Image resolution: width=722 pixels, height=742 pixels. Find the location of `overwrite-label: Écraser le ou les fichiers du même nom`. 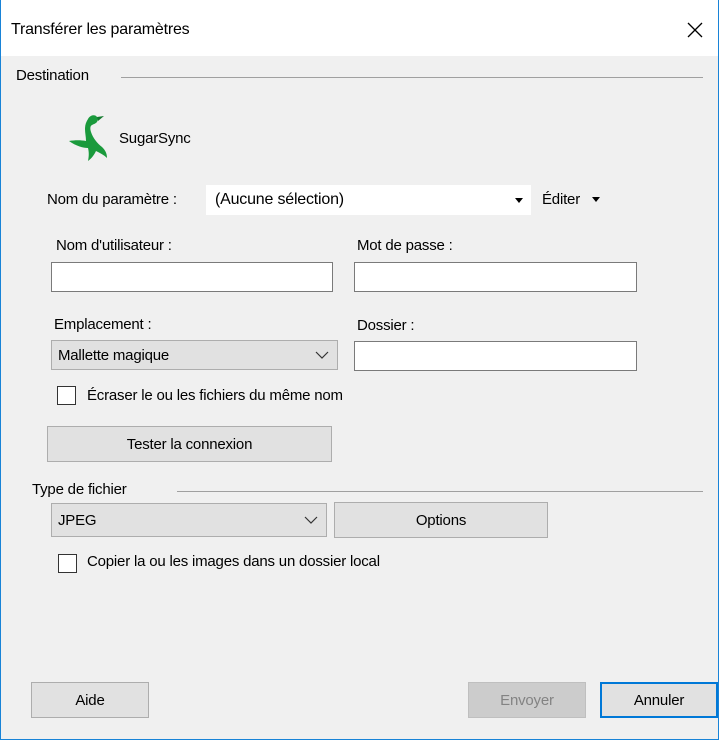

overwrite-label: Écraser le ou les fichiers du même nom is located at coordinates (215, 395).